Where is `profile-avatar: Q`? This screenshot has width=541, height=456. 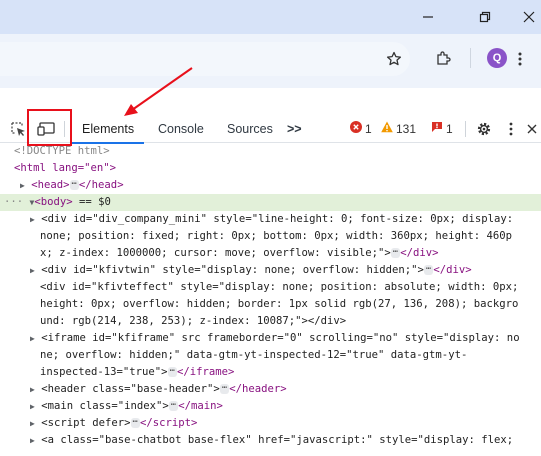 profile-avatar: Q is located at coordinates (497, 58).